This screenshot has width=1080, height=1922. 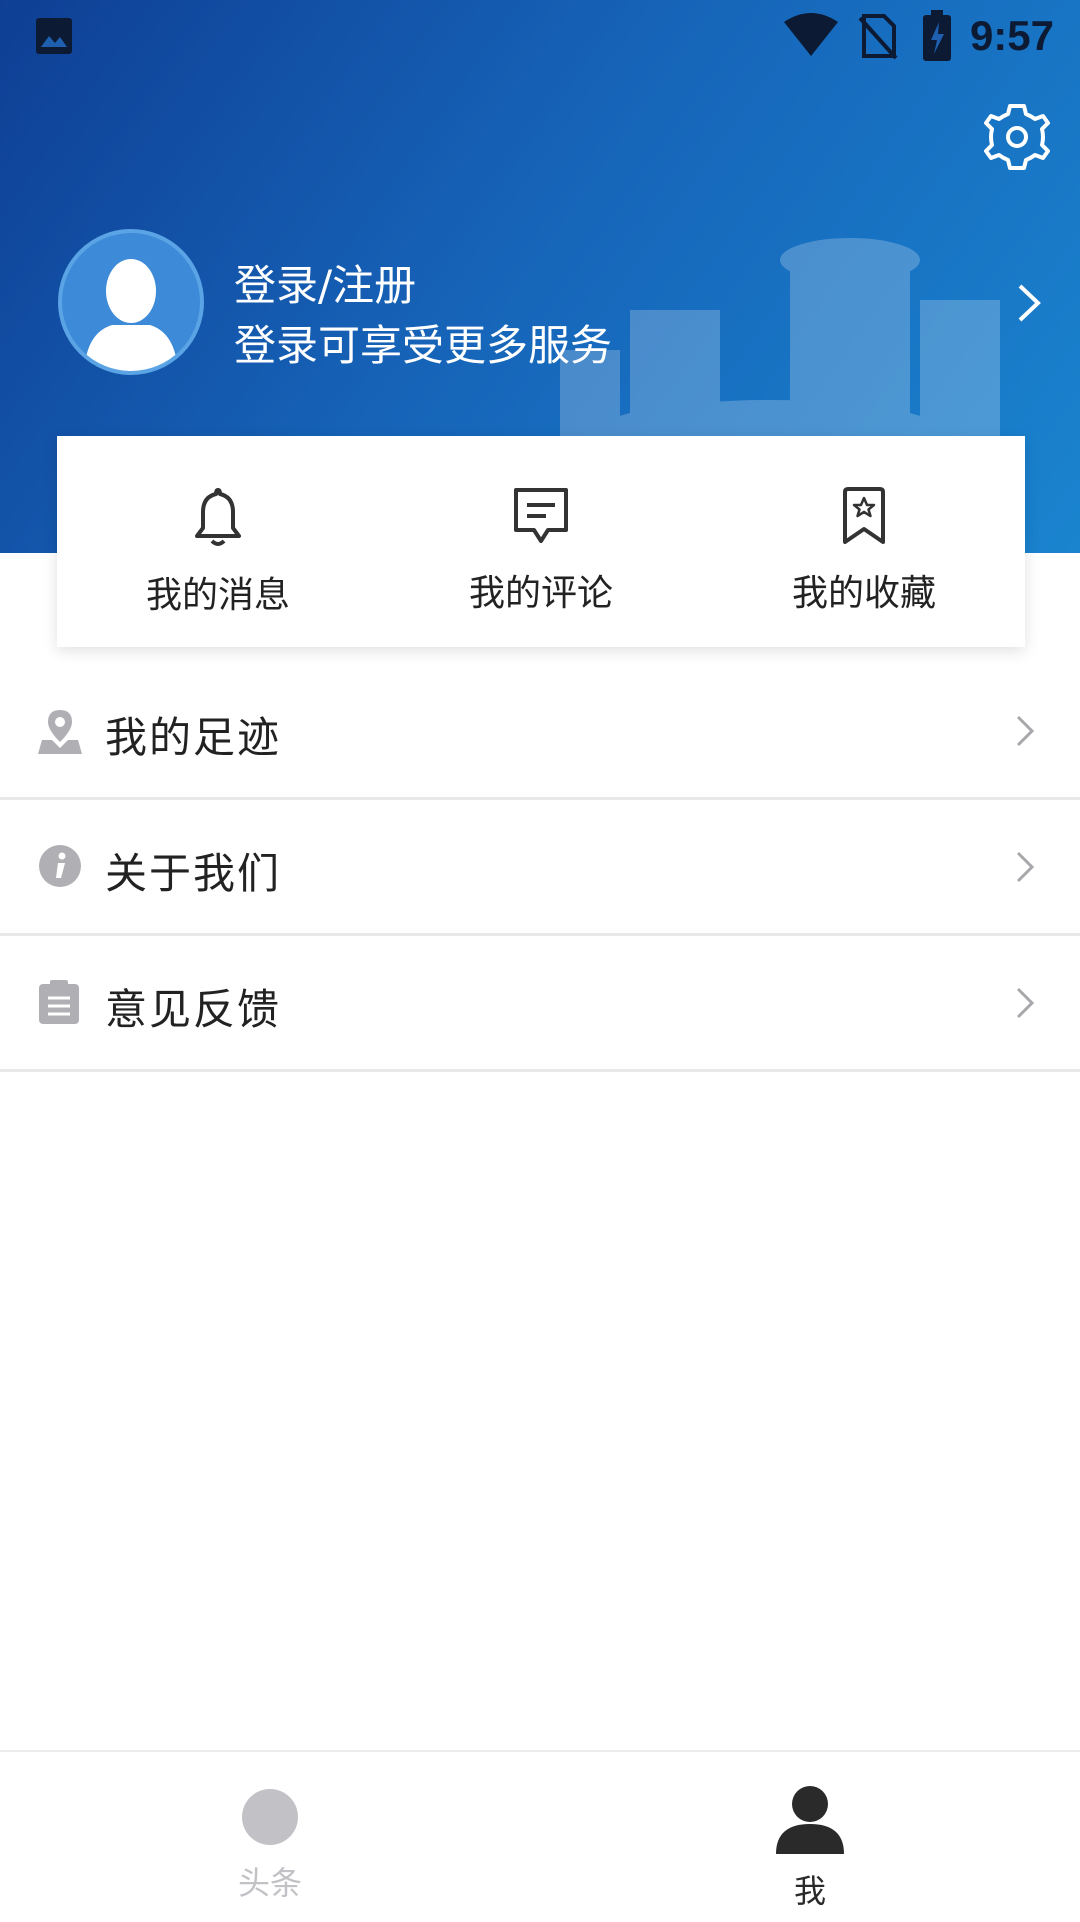 I want to click on my-messages-button: 我的消息, so click(x=218, y=541).